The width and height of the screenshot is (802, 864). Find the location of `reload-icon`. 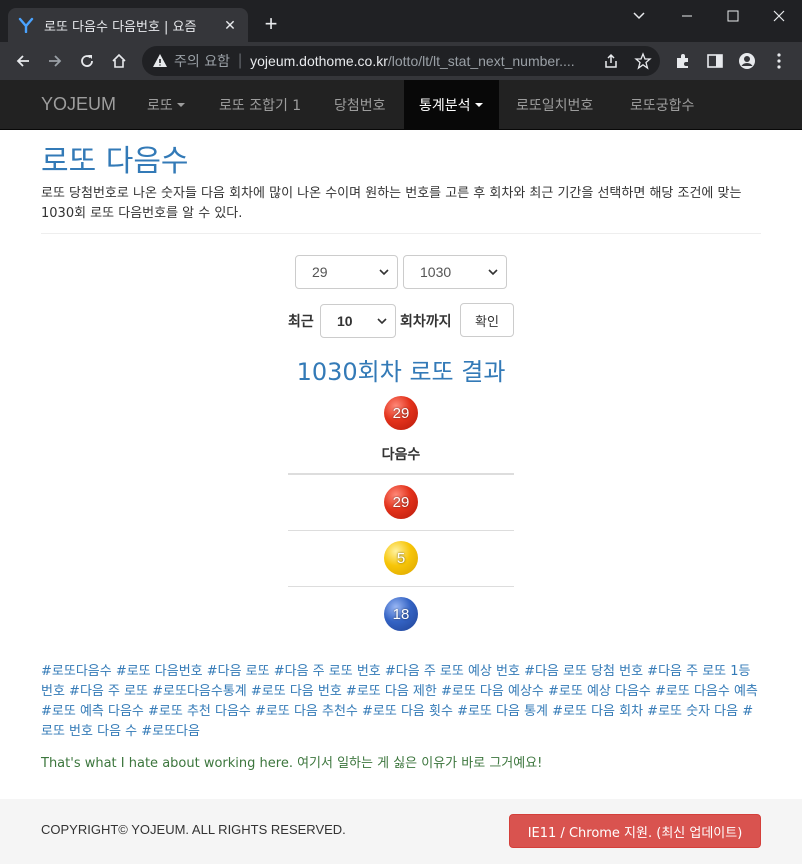

reload-icon is located at coordinates (87, 61).